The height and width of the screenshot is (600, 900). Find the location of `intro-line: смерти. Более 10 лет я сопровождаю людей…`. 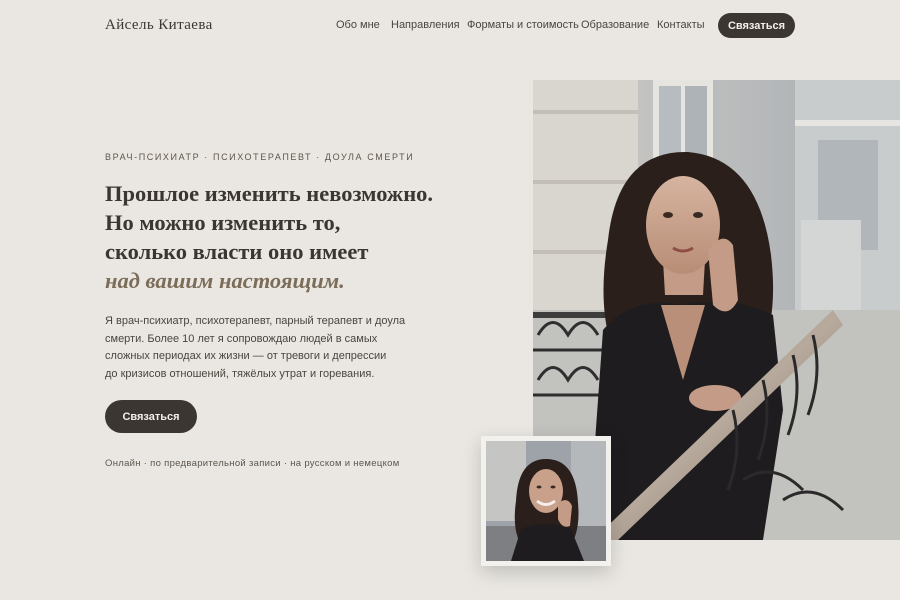

intro-line: смерти. Более 10 лет я сопровождаю людей… is located at coordinates (241, 338).